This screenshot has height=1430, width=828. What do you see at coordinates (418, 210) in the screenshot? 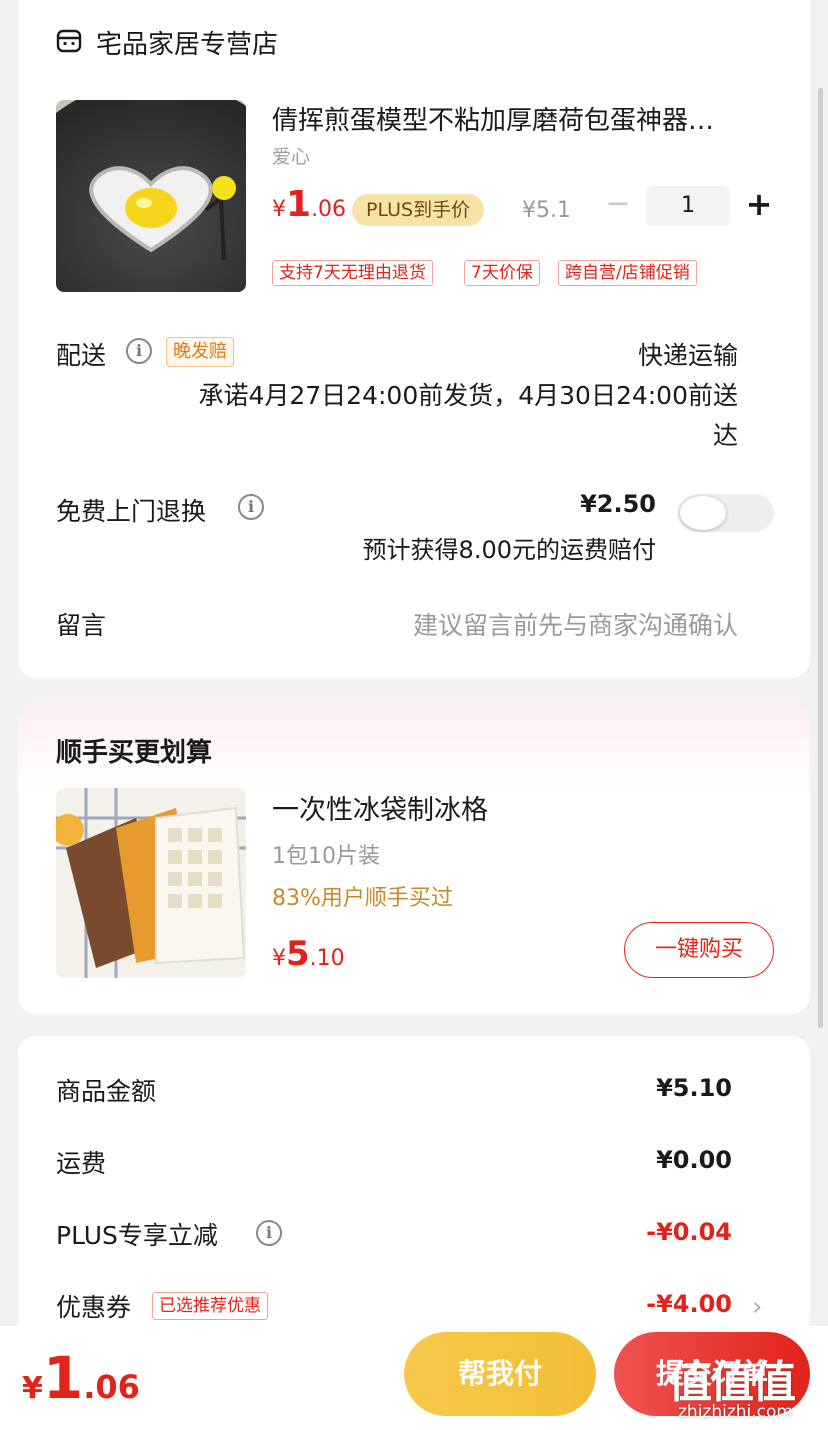
I see `plus-price-badge: PLUS到手价` at bounding box center [418, 210].